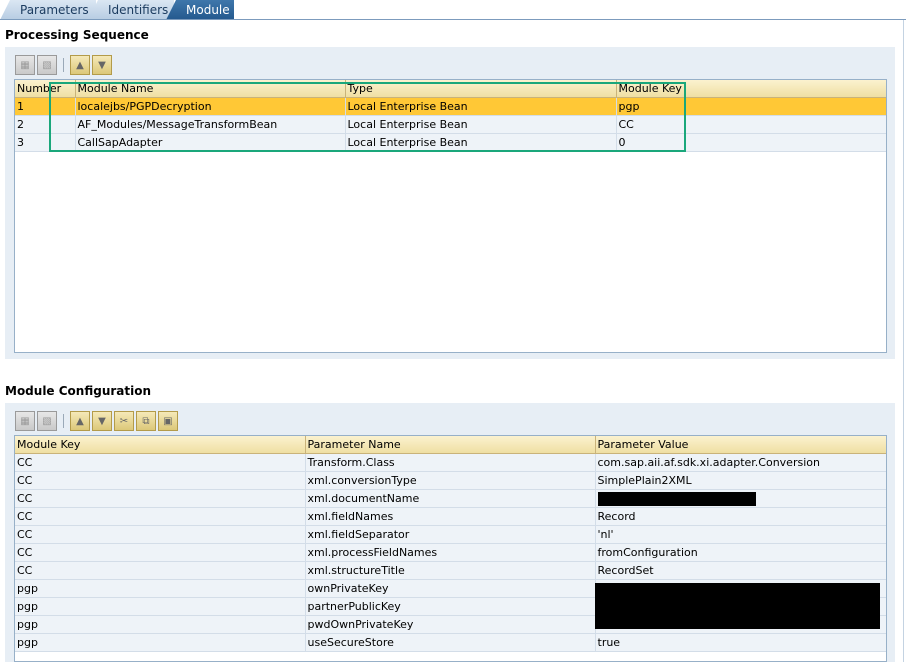 The height and width of the screenshot is (662, 906). I want to click on table-row: 3 CallSapAdapter Local Enterprise Bean 0, so click(450, 142).